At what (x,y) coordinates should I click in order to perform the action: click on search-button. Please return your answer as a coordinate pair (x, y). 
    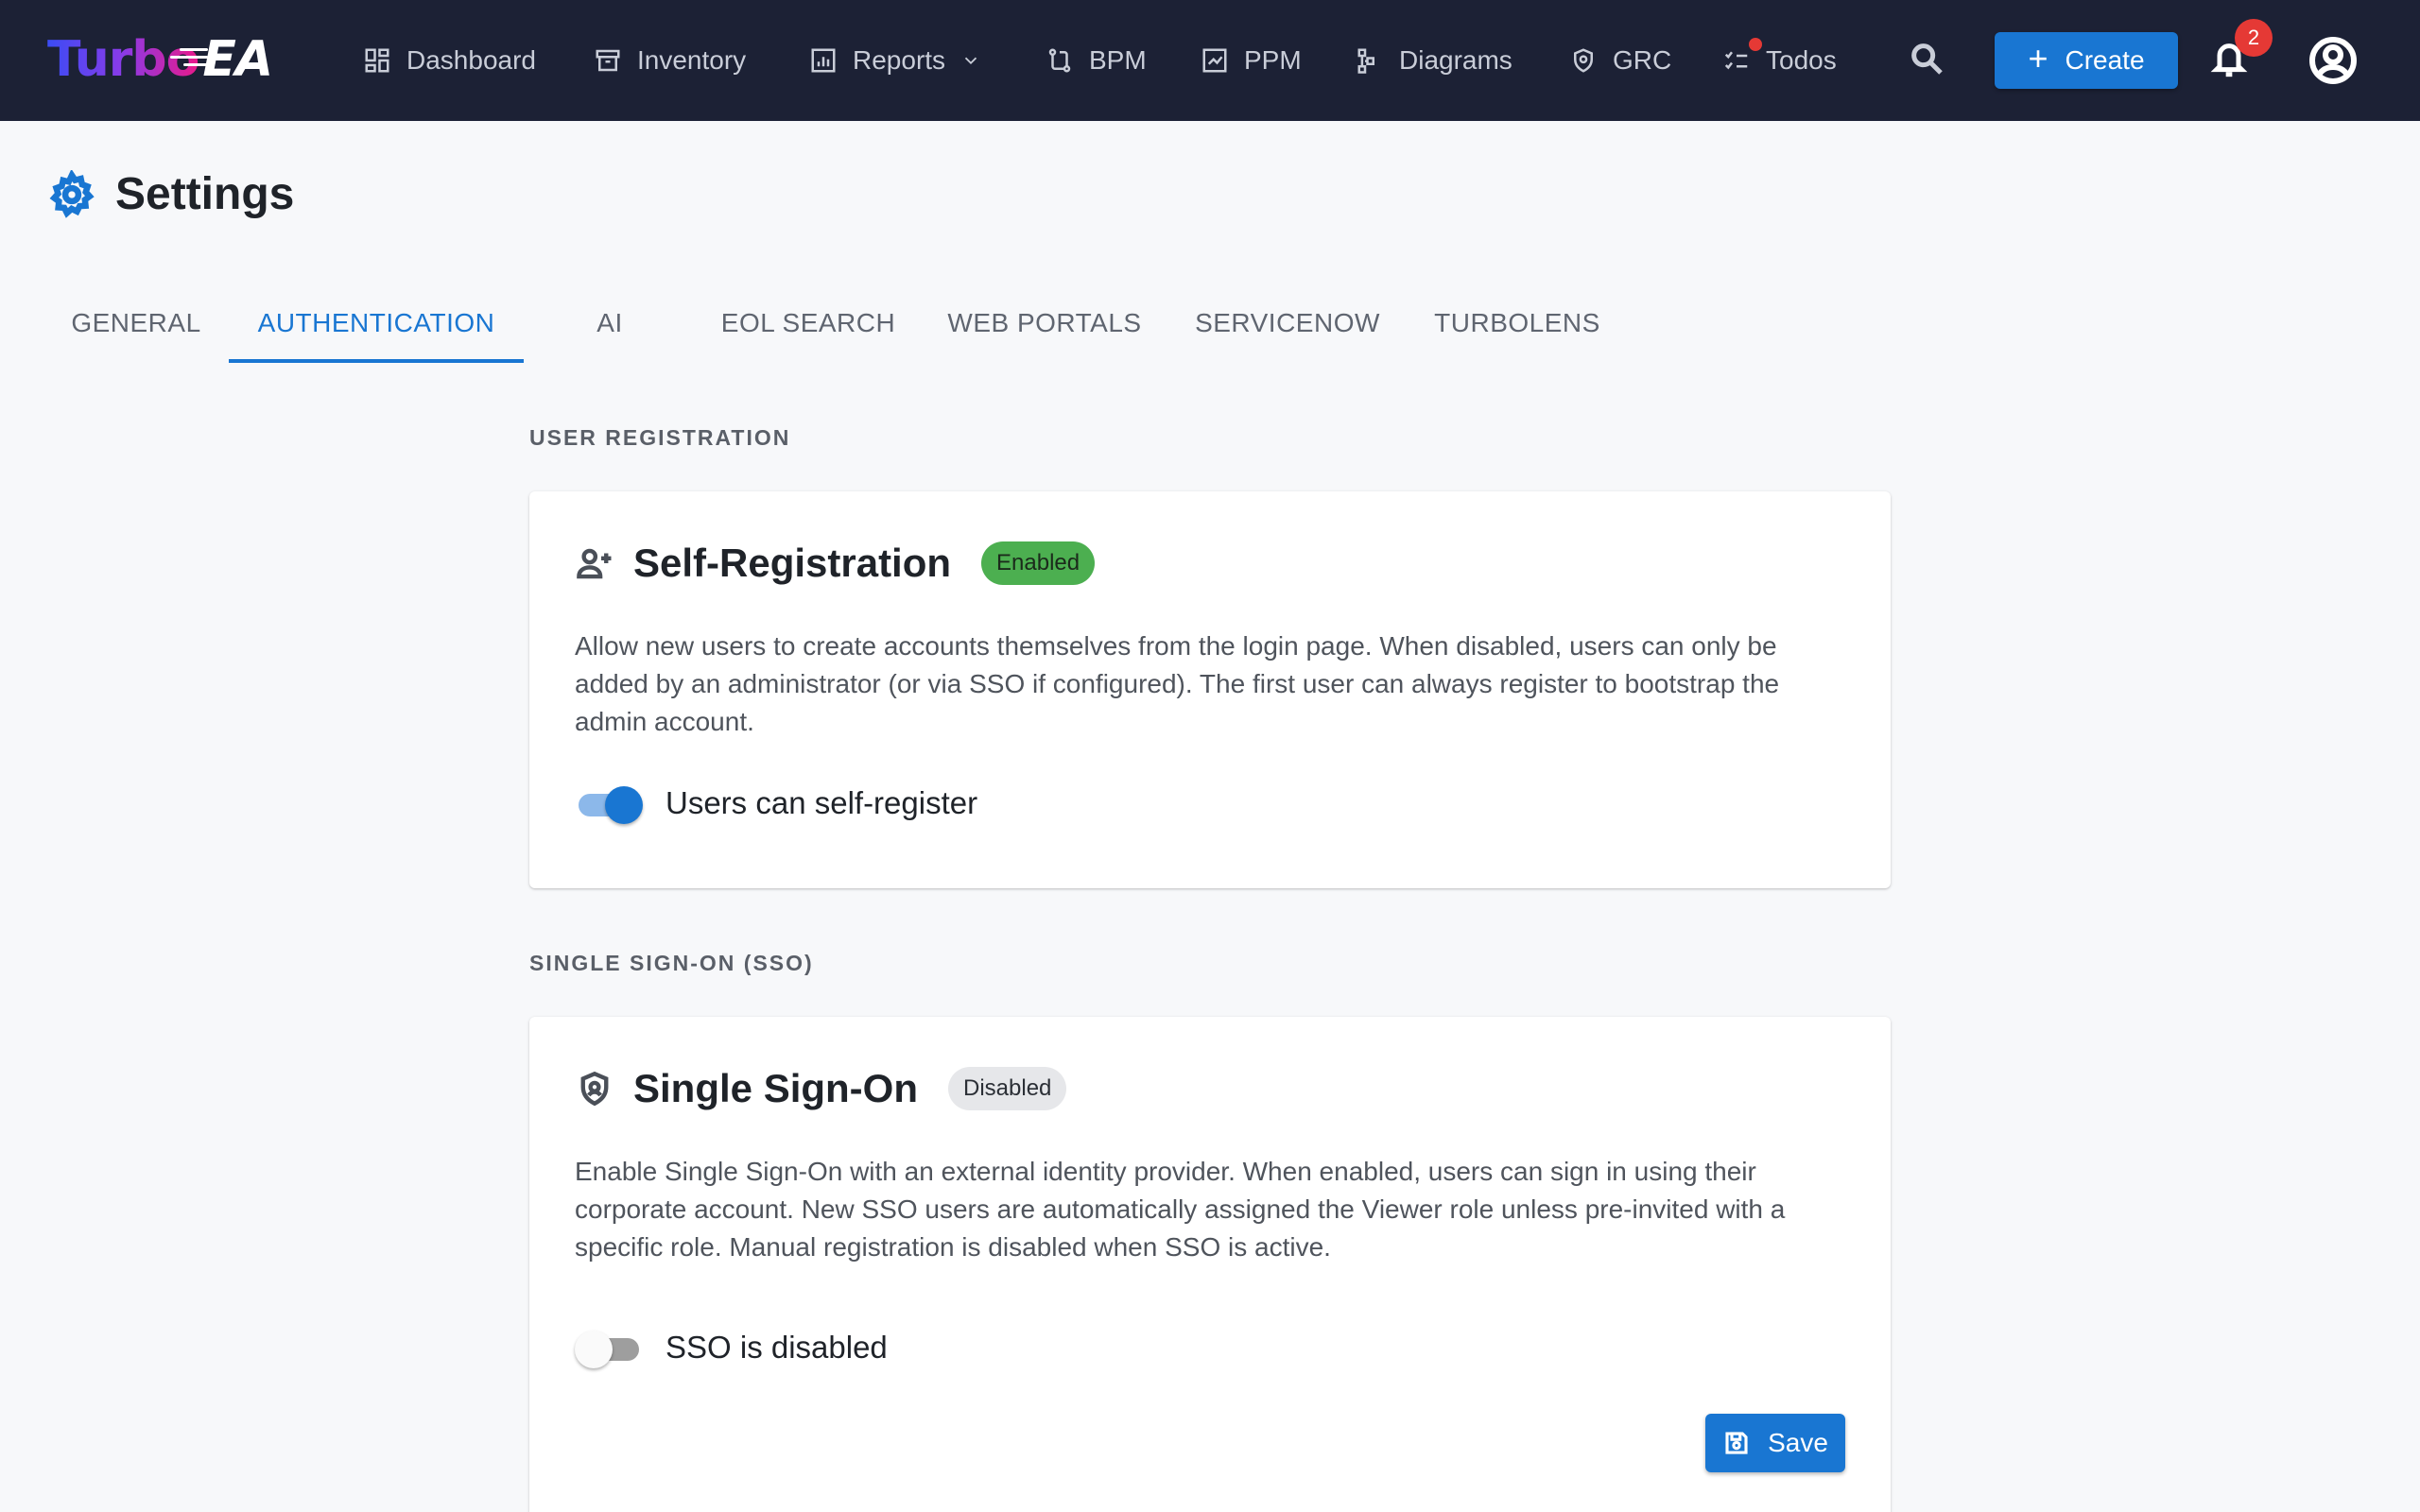
    Looking at the image, I should click on (1929, 60).